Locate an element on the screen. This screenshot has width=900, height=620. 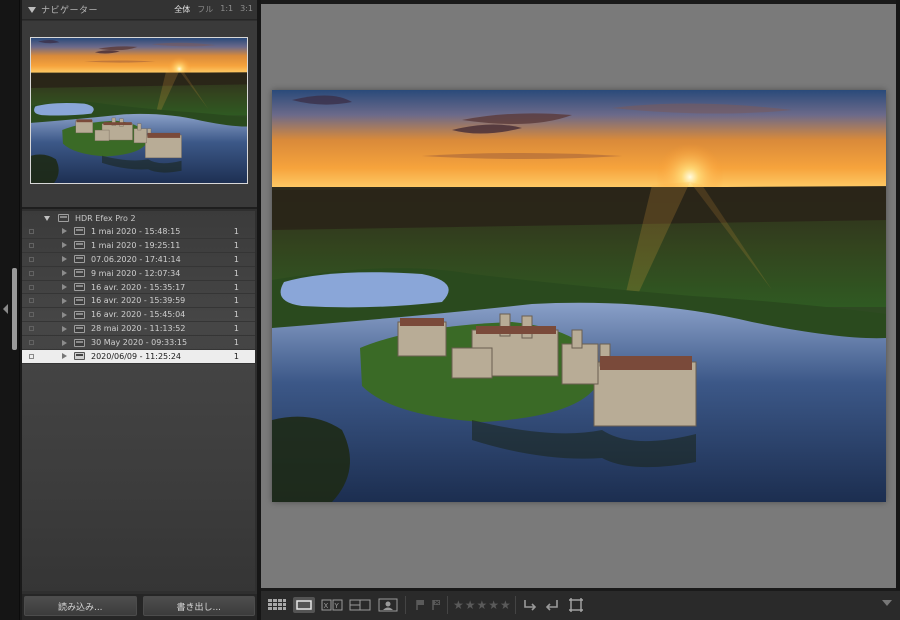
collection-label: 1 mai 2020 - 15:48:15 is located at coordinates (136, 231).